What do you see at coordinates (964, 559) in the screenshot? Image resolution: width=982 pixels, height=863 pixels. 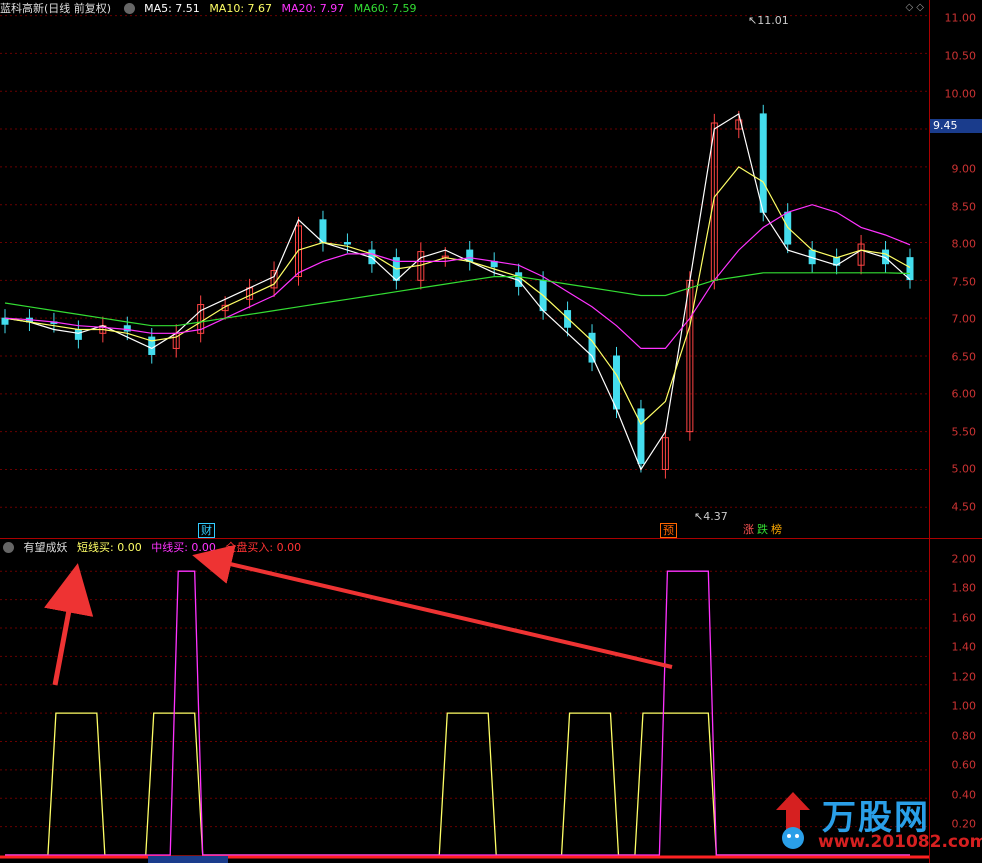 I see `indicator-tick: 2.00` at bounding box center [964, 559].